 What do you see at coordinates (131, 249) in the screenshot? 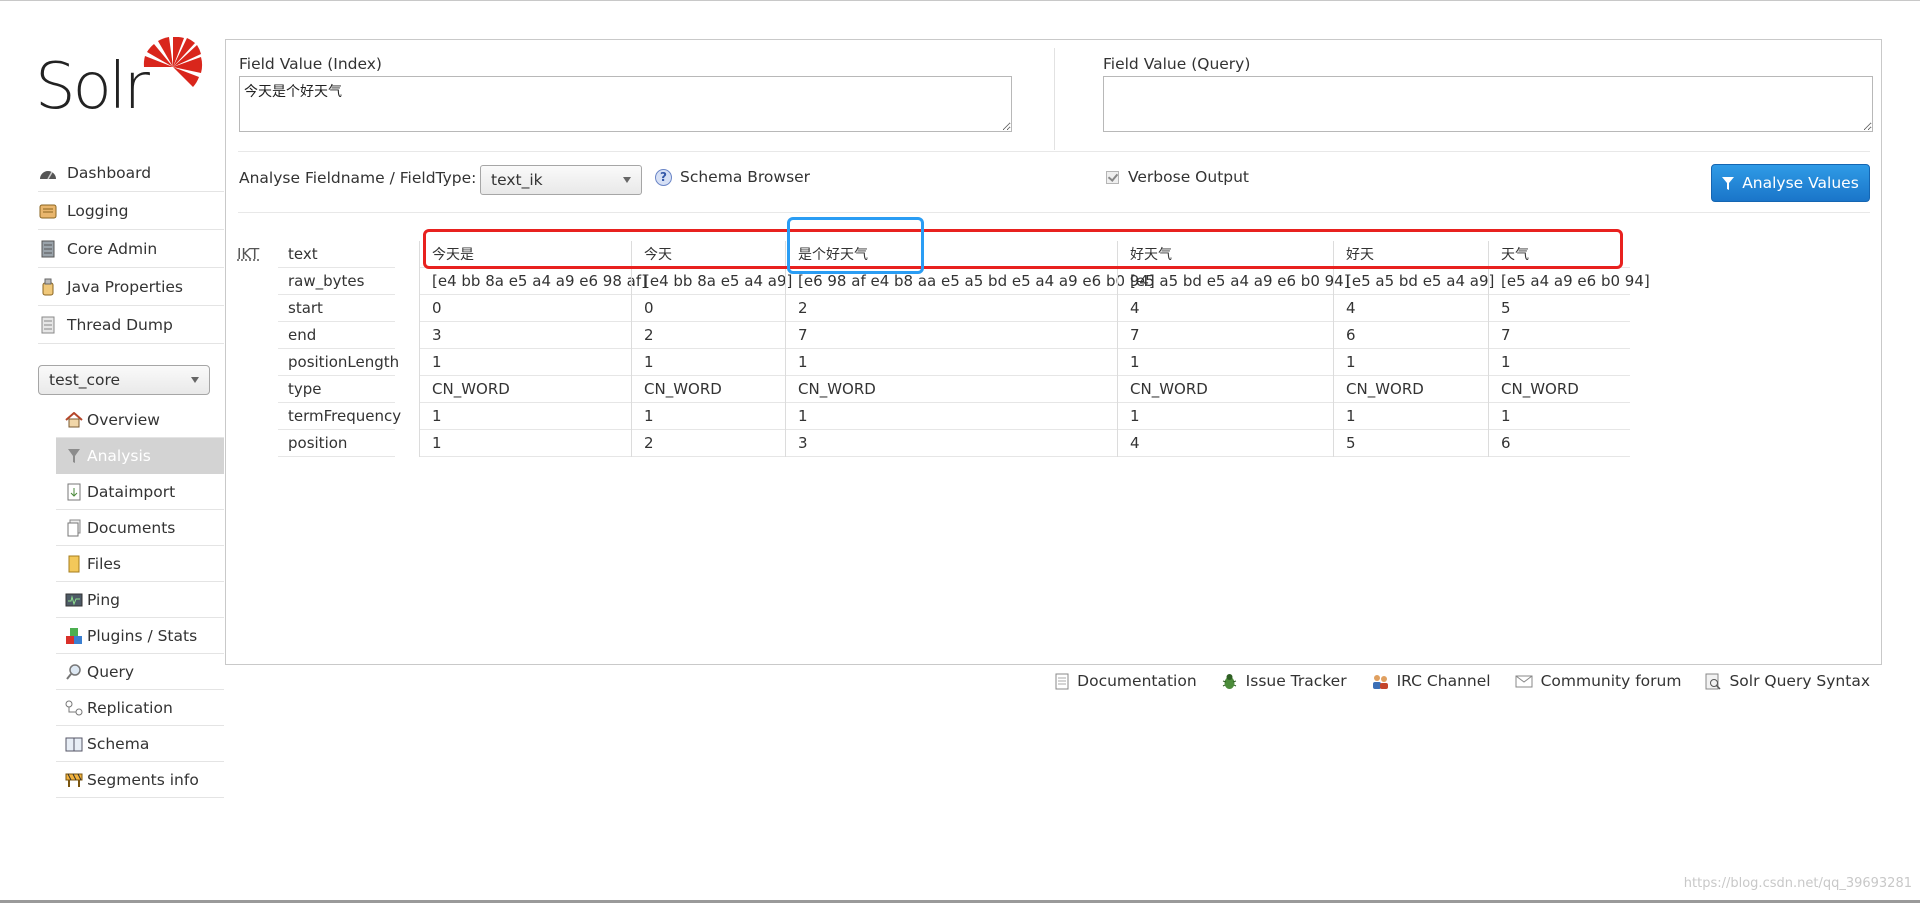
I see `nav-item-core-admin: Core Admin` at bounding box center [131, 249].